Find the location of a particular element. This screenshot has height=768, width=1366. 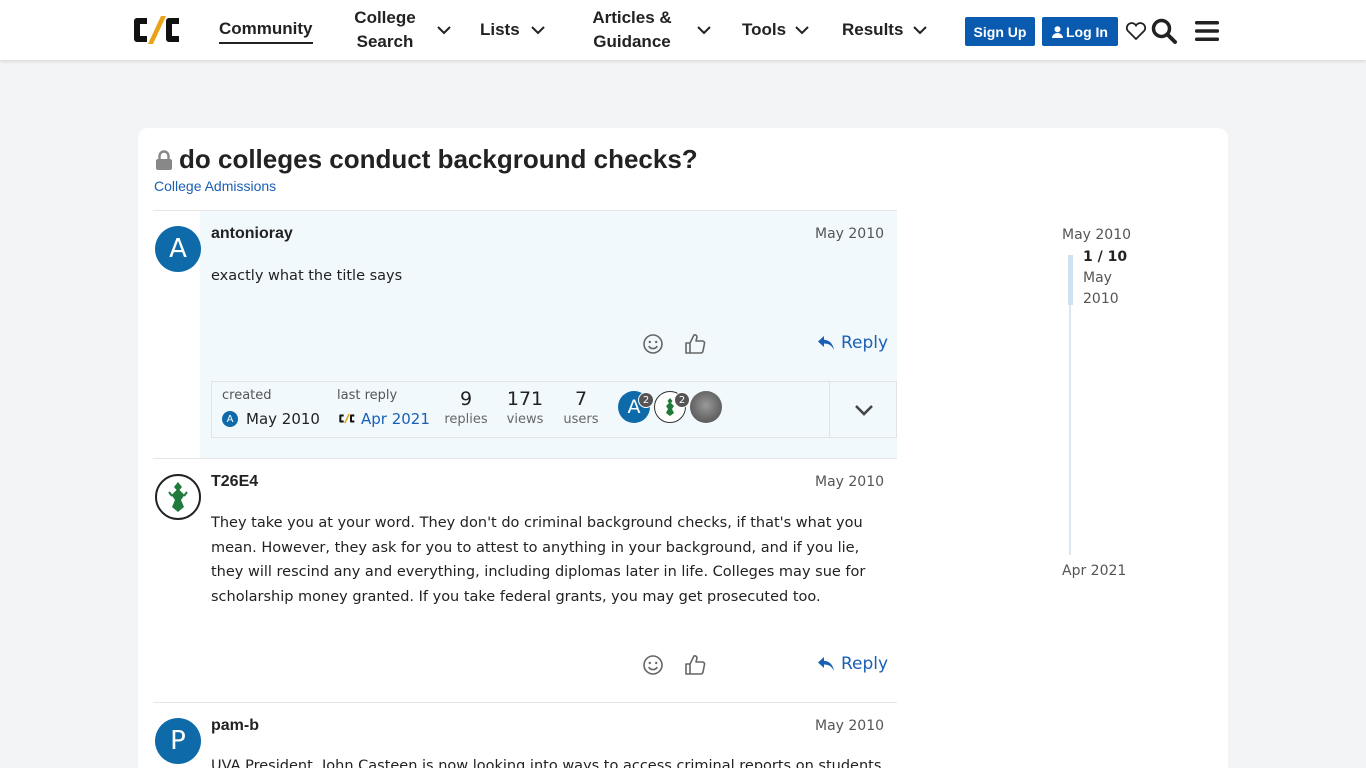

created-avatar: A is located at coordinates (230, 419).